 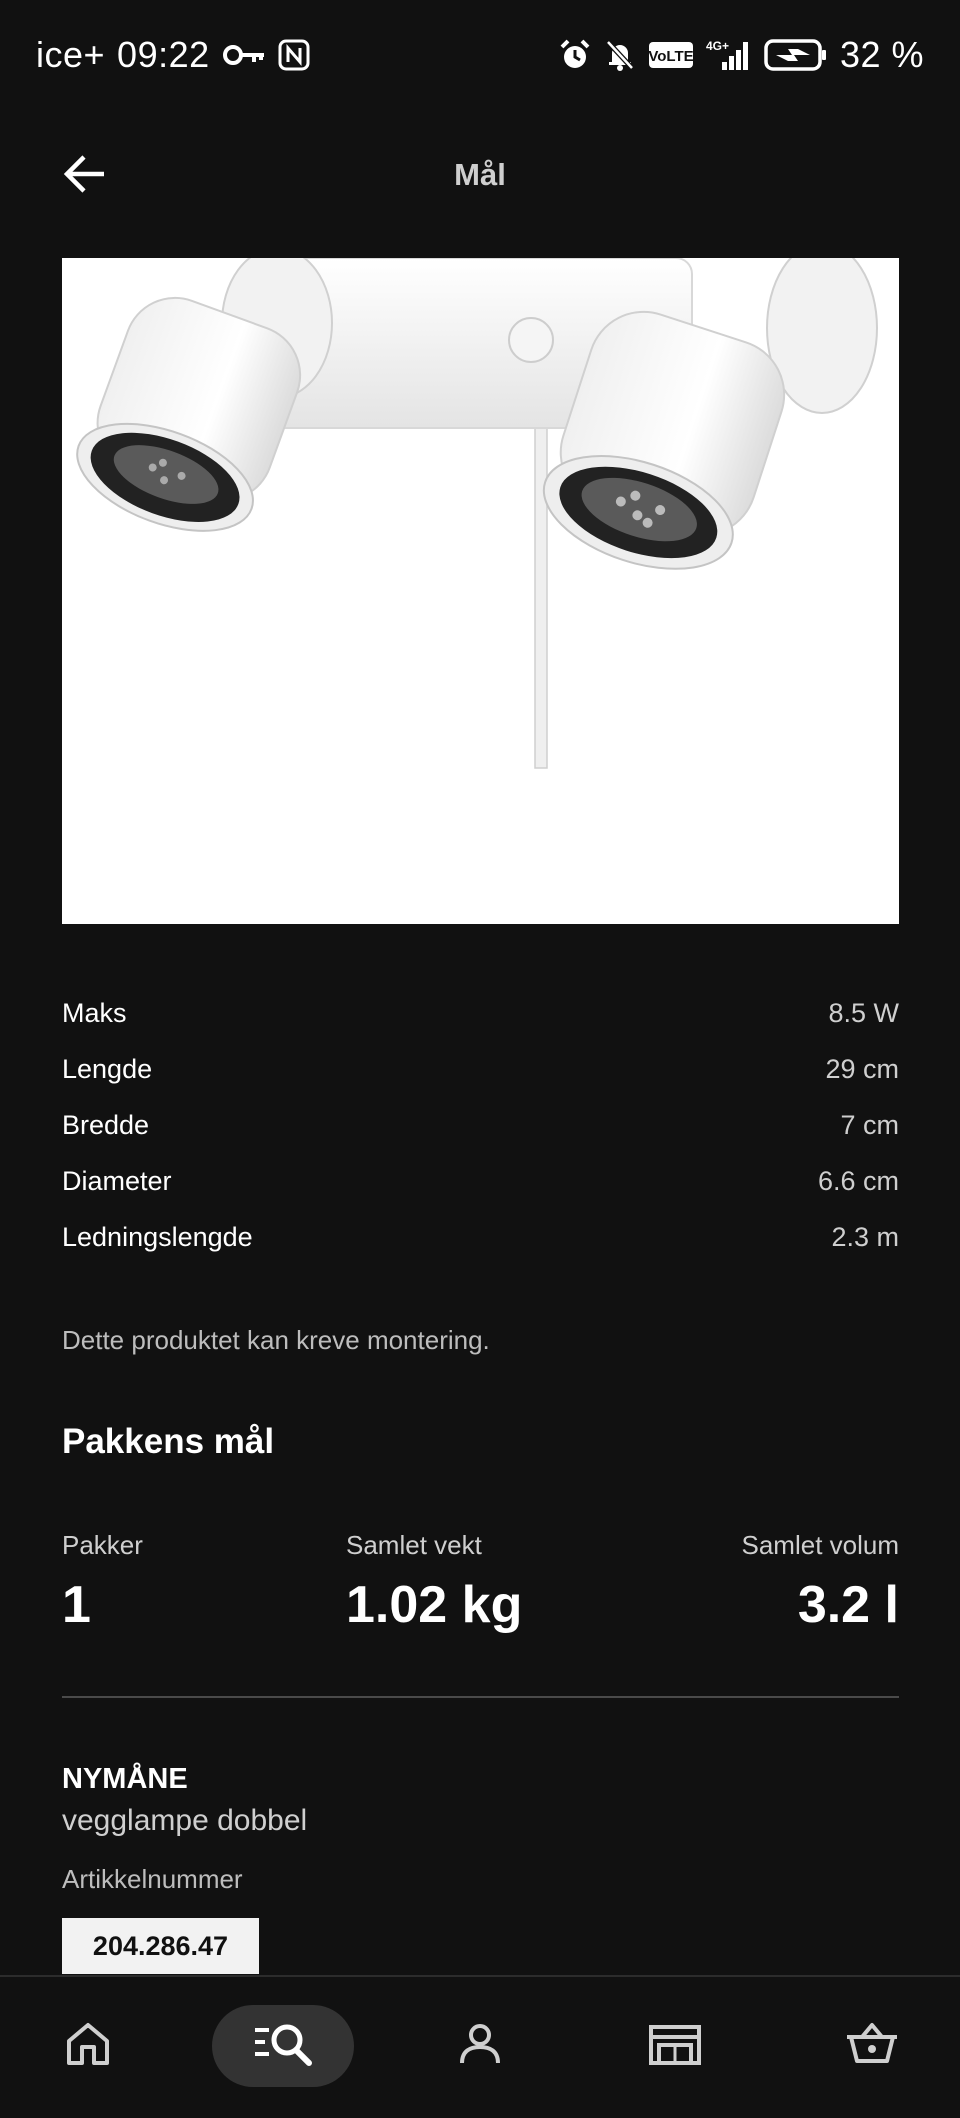 I want to click on product-name: NYMÅNE, so click(x=125, y=1779).